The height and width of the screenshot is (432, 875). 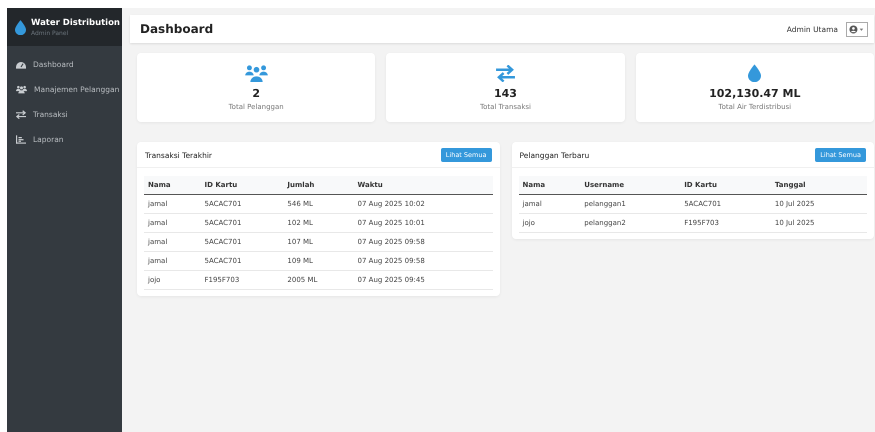 What do you see at coordinates (75, 23) in the screenshot?
I see `brand-title: Water Distribution` at bounding box center [75, 23].